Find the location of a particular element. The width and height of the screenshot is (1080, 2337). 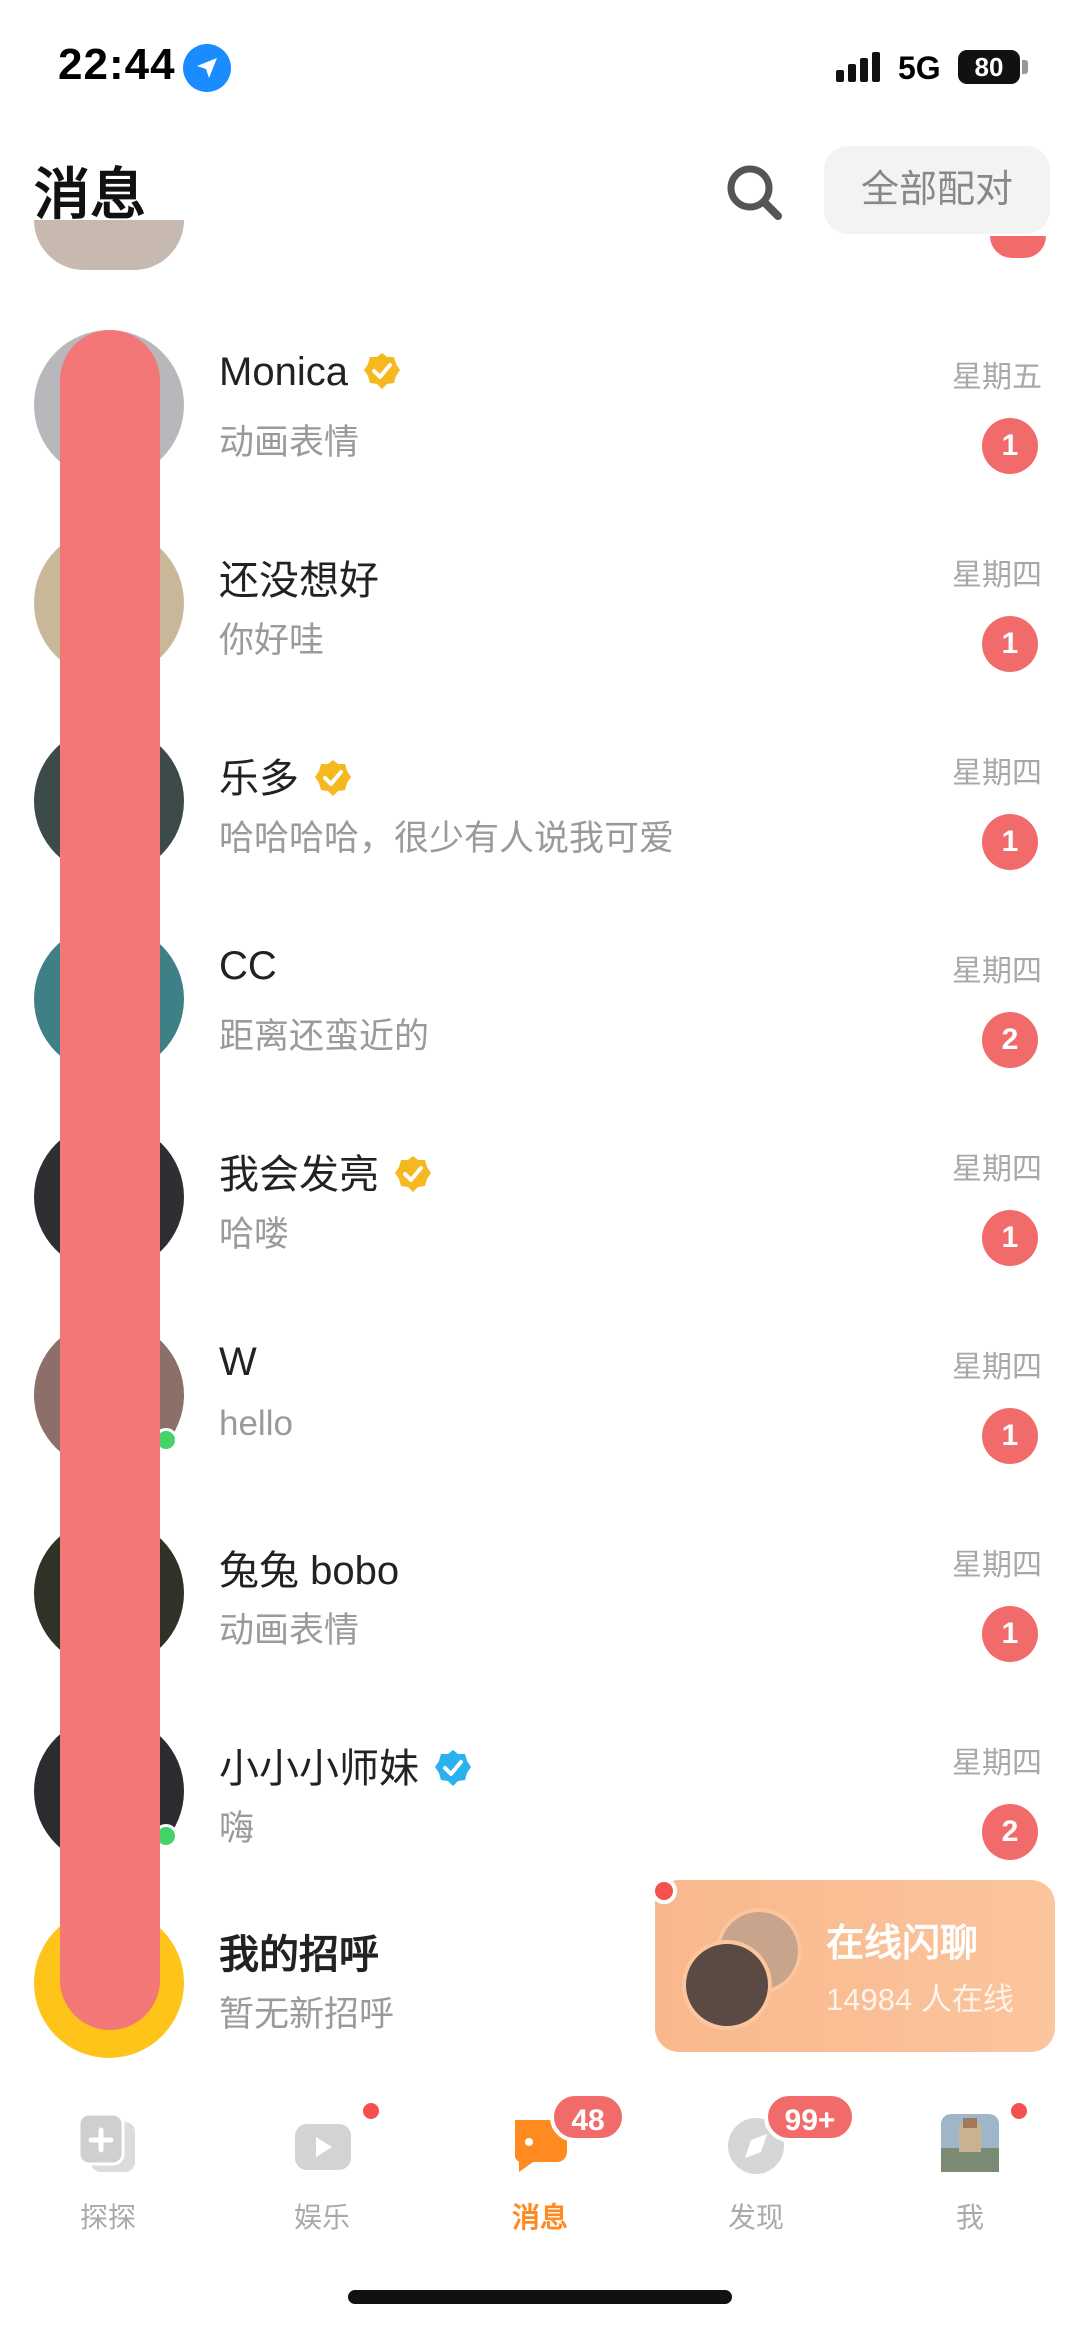

battery-level: 80 is located at coordinates (989, 67).